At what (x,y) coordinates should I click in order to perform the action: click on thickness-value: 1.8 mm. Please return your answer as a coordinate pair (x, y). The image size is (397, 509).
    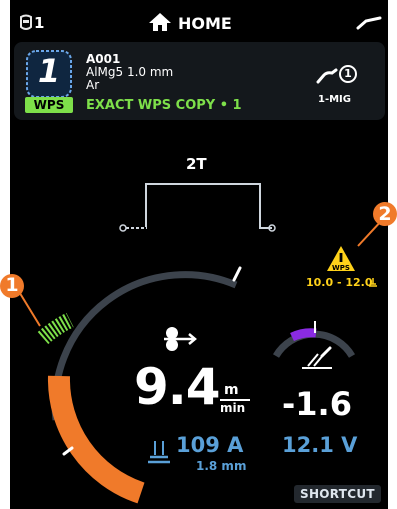
    Looking at the image, I should click on (221, 466).